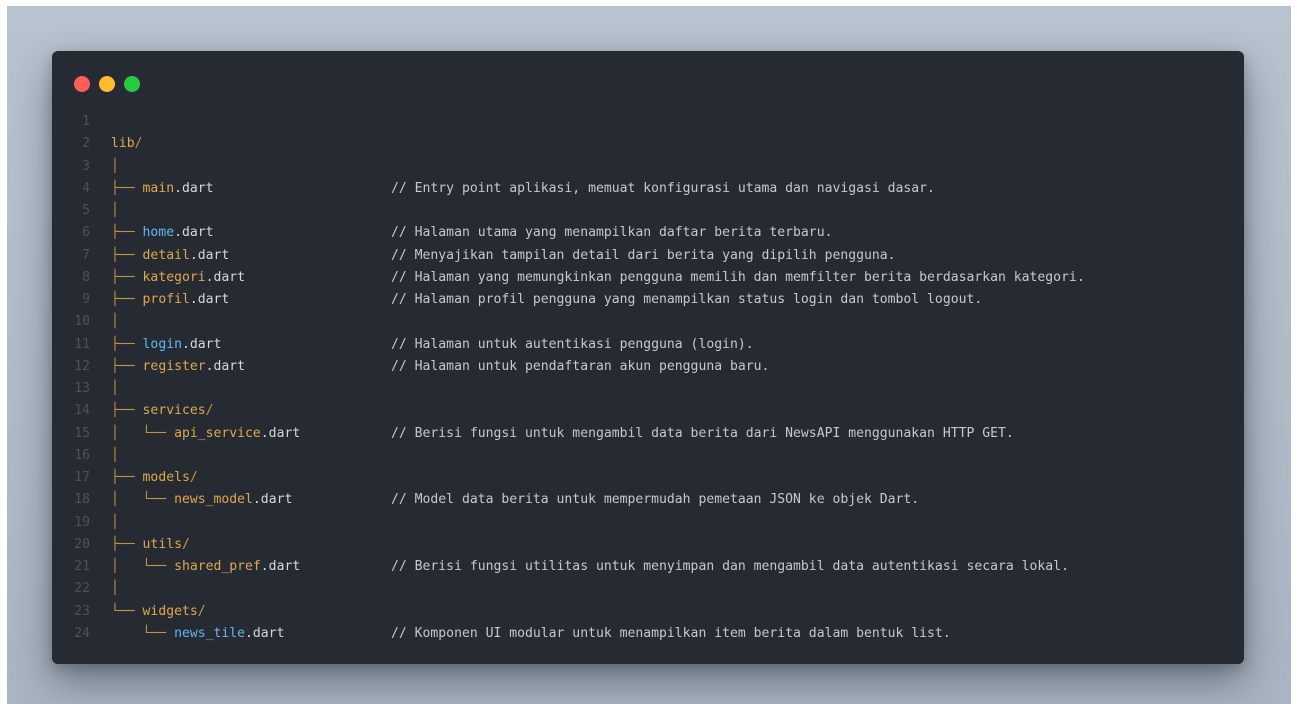 The width and height of the screenshot is (1297, 704). What do you see at coordinates (648, 589) in the screenshot?
I see `code-line: 22 │` at bounding box center [648, 589].